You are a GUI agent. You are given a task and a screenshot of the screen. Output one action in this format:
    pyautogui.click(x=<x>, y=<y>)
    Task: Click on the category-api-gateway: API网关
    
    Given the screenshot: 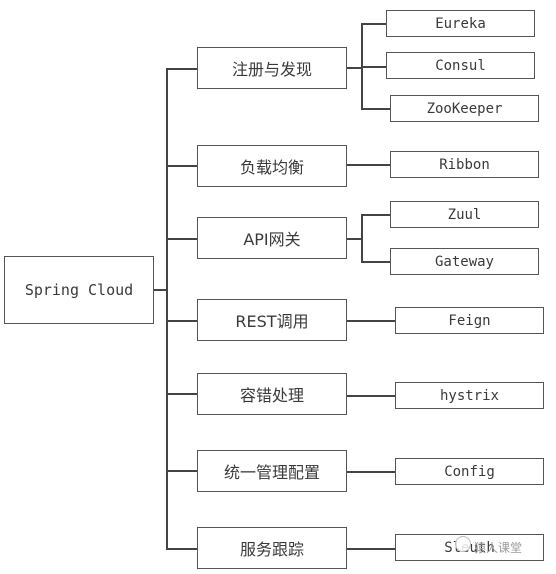 What is the action you would take?
    pyautogui.click(x=272, y=238)
    